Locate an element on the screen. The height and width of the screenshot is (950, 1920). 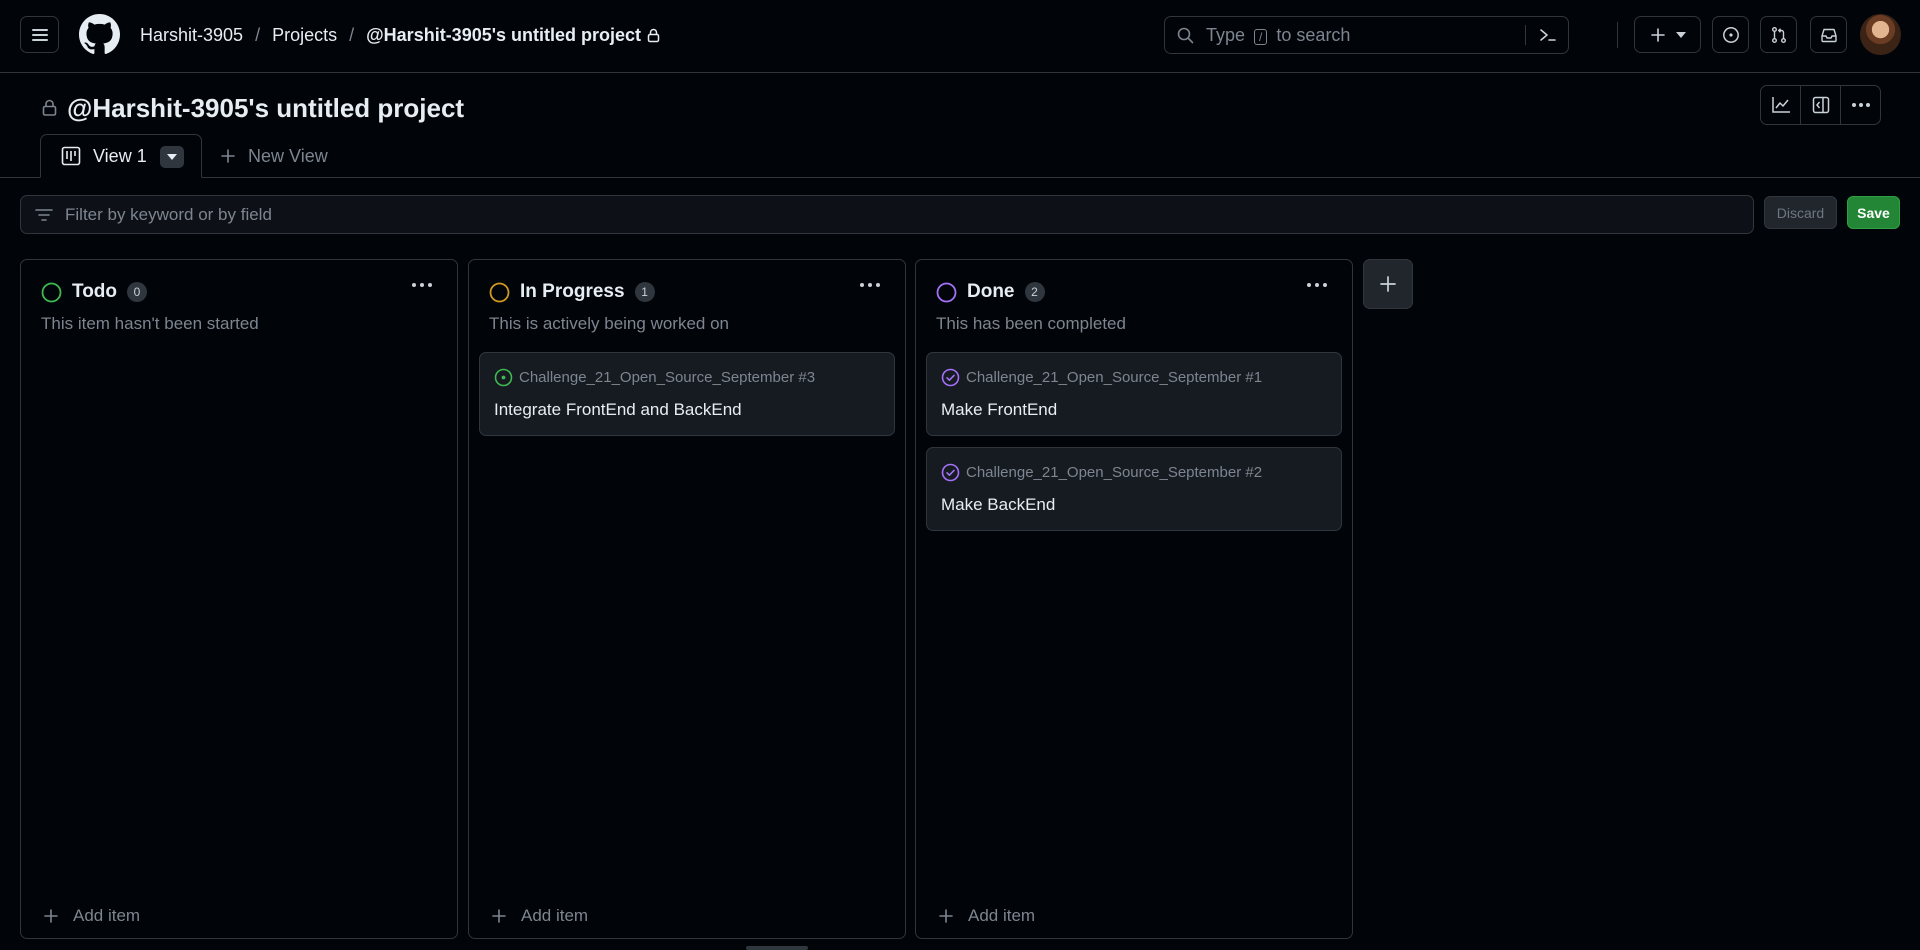
hamburger-icon is located at coordinates (39, 34).